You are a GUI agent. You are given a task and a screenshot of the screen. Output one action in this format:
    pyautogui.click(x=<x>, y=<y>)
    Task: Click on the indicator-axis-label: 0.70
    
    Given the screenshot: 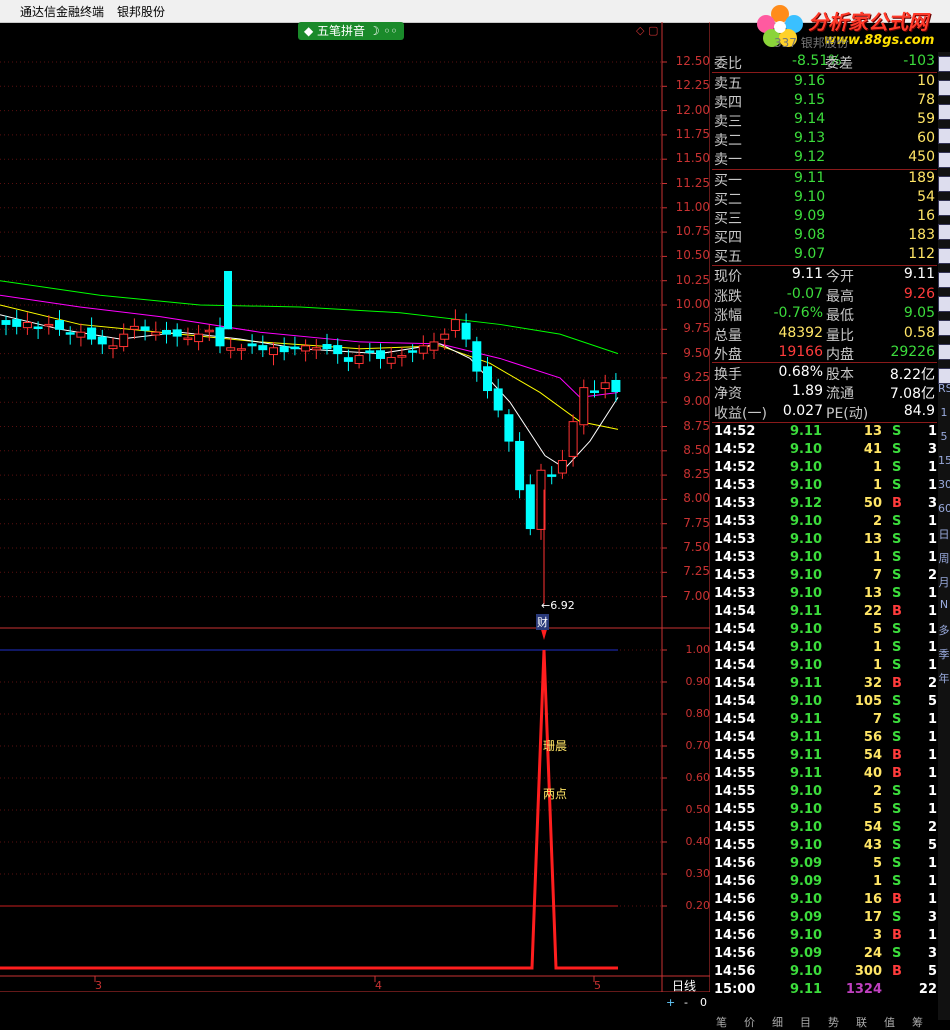 What is the action you would take?
    pyautogui.click(x=698, y=745)
    